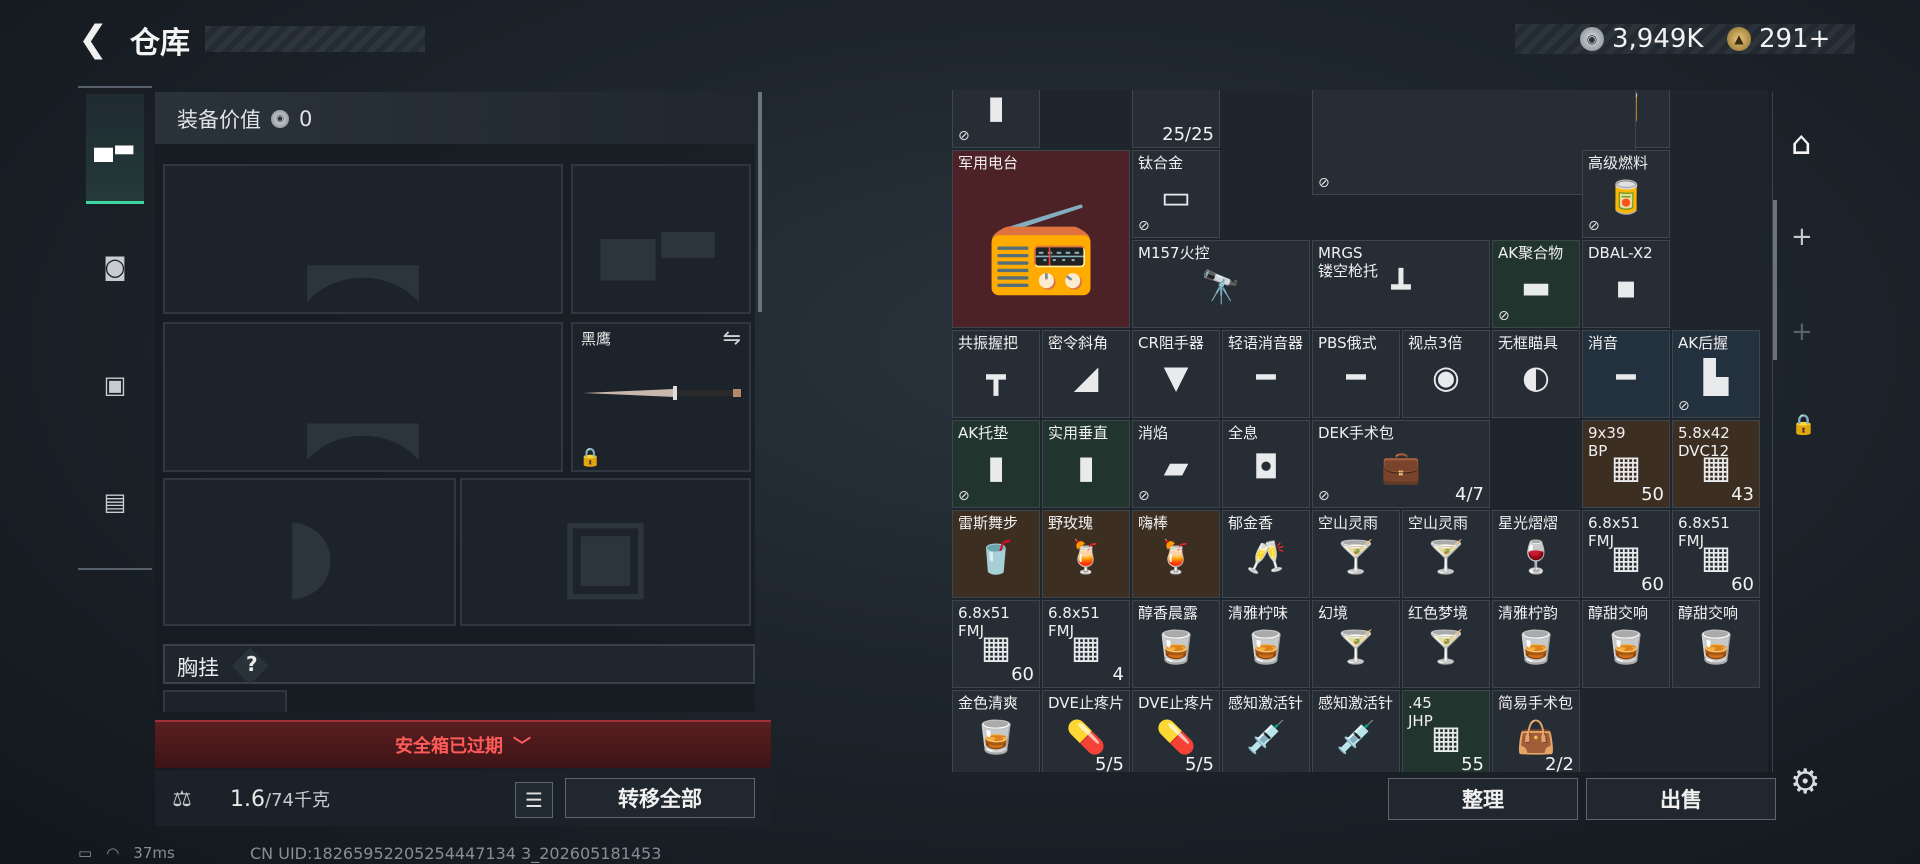 This screenshot has height=864, width=1920. I want to click on grid-item: 嗨棒 🍹, so click(1176, 554).